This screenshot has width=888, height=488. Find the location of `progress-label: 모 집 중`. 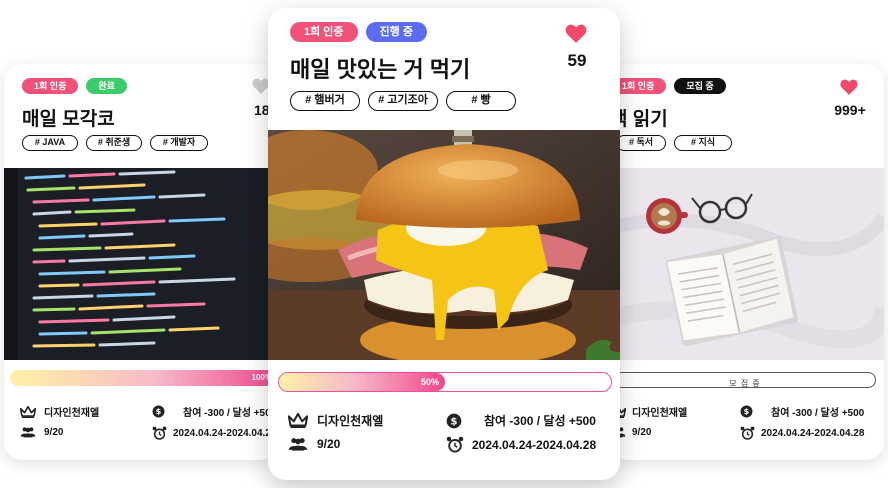

progress-label: 모 집 중 is located at coordinates (745, 383).